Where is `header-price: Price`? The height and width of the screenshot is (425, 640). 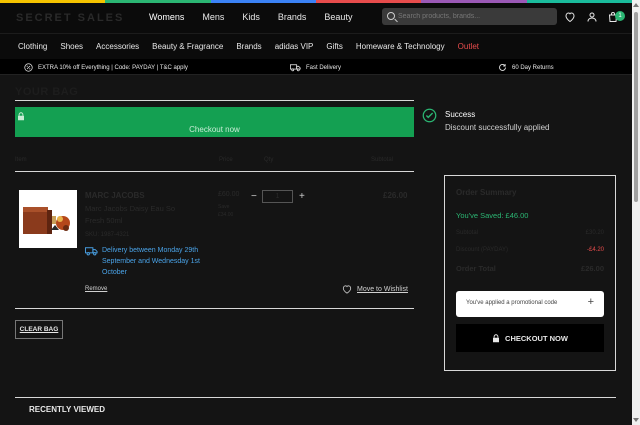
header-price: Price is located at coordinates (226, 160).